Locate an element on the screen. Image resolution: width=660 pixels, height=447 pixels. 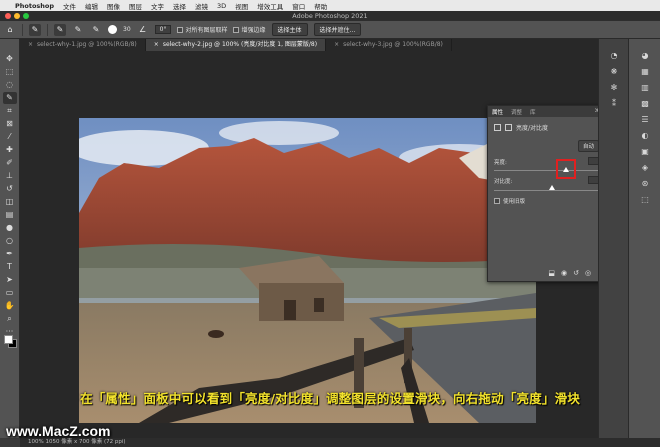
contrast-slider-track is located at coordinates (550, 190).